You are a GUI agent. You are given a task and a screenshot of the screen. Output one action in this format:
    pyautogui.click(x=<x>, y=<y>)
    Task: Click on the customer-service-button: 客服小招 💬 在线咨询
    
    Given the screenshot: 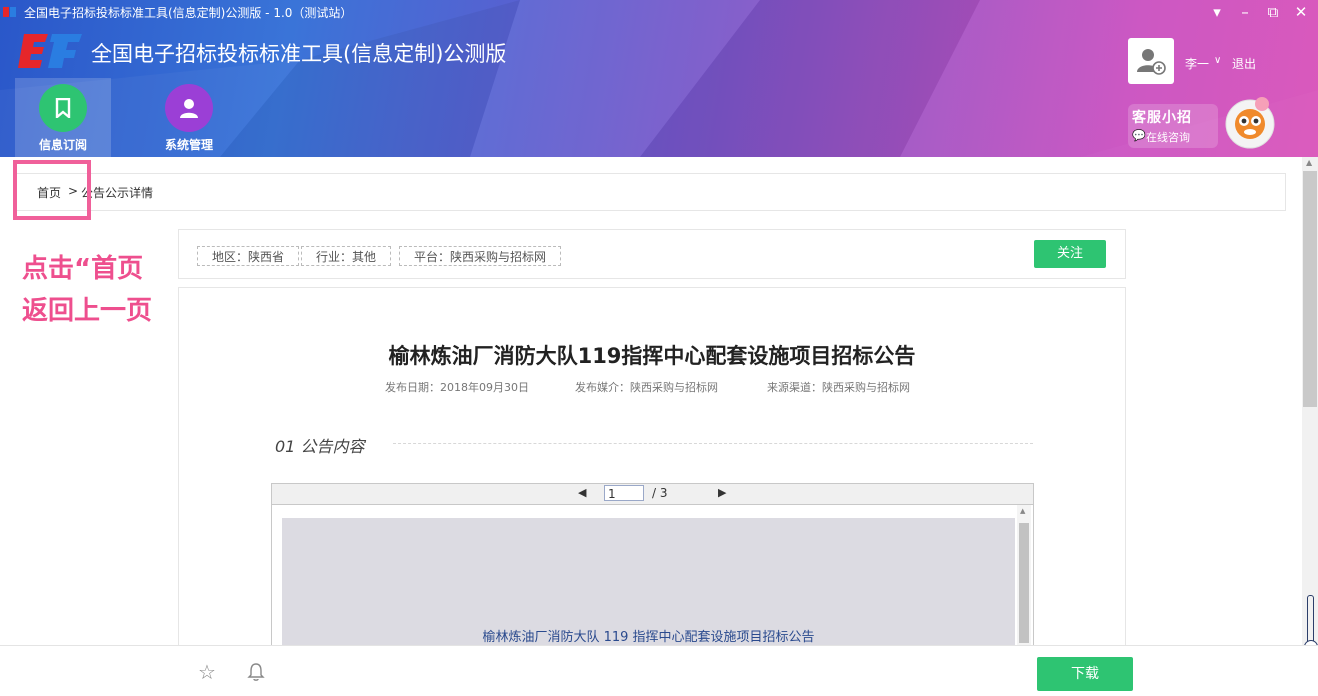 What is the action you would take?
    pyautogui.click(x=1173, y=126)
    